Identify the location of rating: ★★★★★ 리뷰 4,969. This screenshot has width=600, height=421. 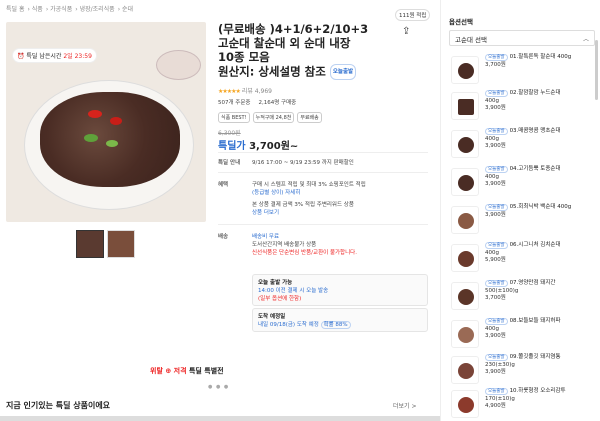
(245, 90).